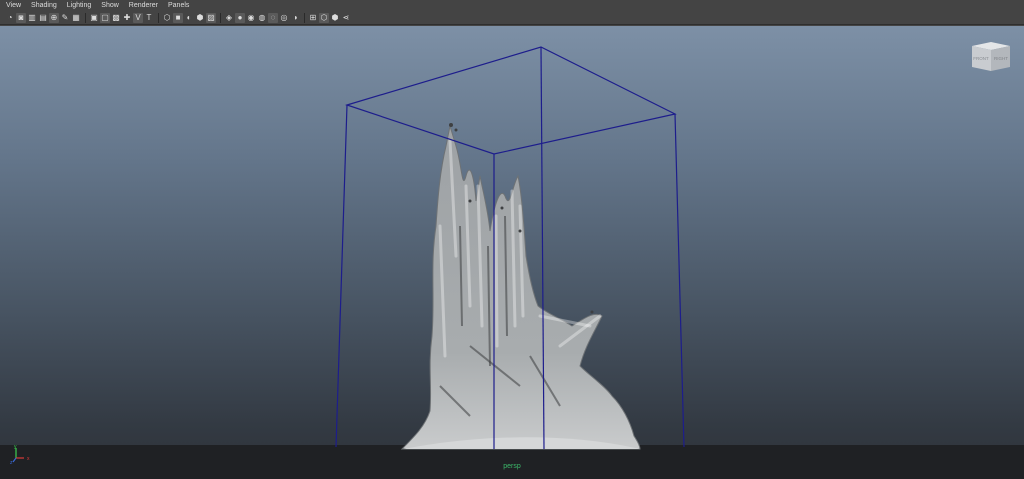 This screenshot has height=479, width=1024. I want to click on resolution-gate-icon: ▢, so click(105, 17).